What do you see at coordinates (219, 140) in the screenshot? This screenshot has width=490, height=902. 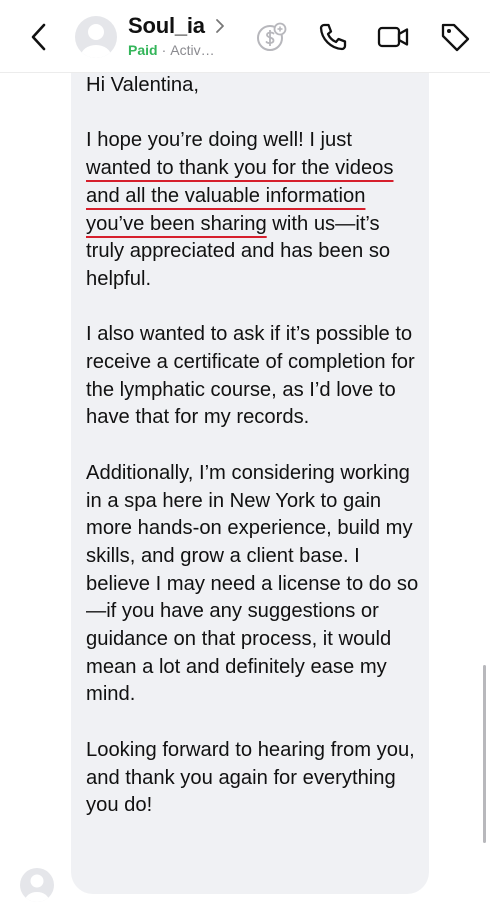 I see `paragraph-1-start: I hope you’re doing well! I just` at bounding box center [219, 140].